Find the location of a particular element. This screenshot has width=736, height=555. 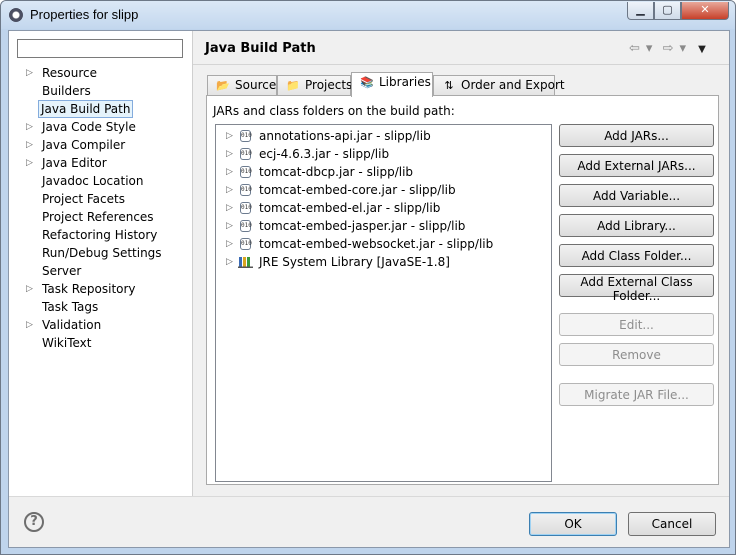

tab-label: Order and Export is located at coordinates (513, 85).